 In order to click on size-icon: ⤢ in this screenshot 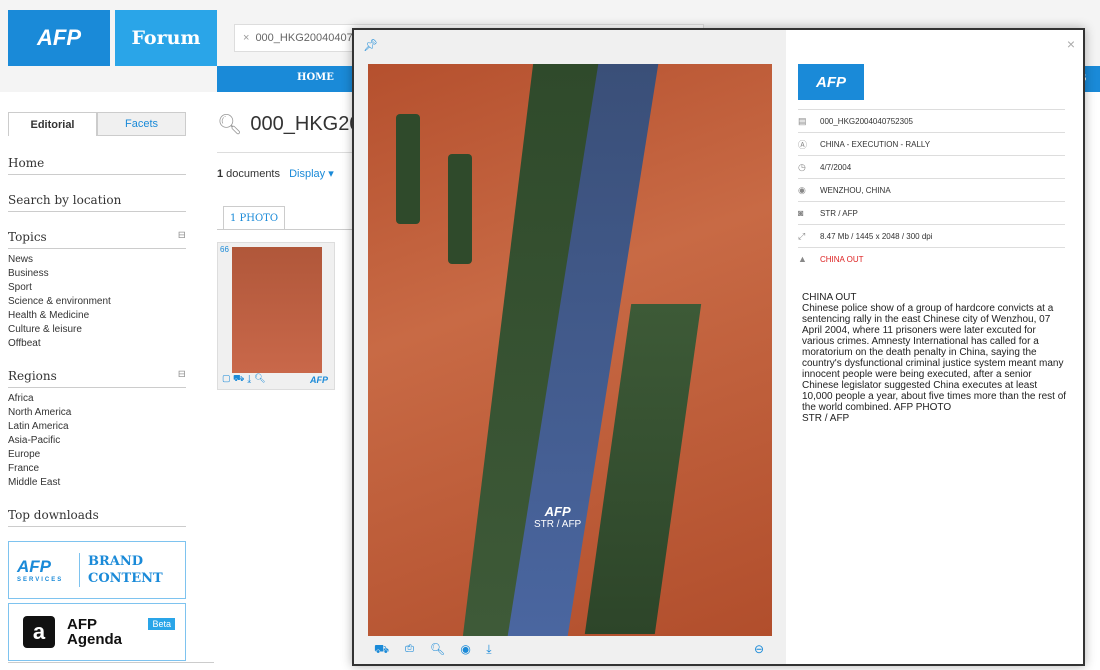, I will do `click(802, 235)`.